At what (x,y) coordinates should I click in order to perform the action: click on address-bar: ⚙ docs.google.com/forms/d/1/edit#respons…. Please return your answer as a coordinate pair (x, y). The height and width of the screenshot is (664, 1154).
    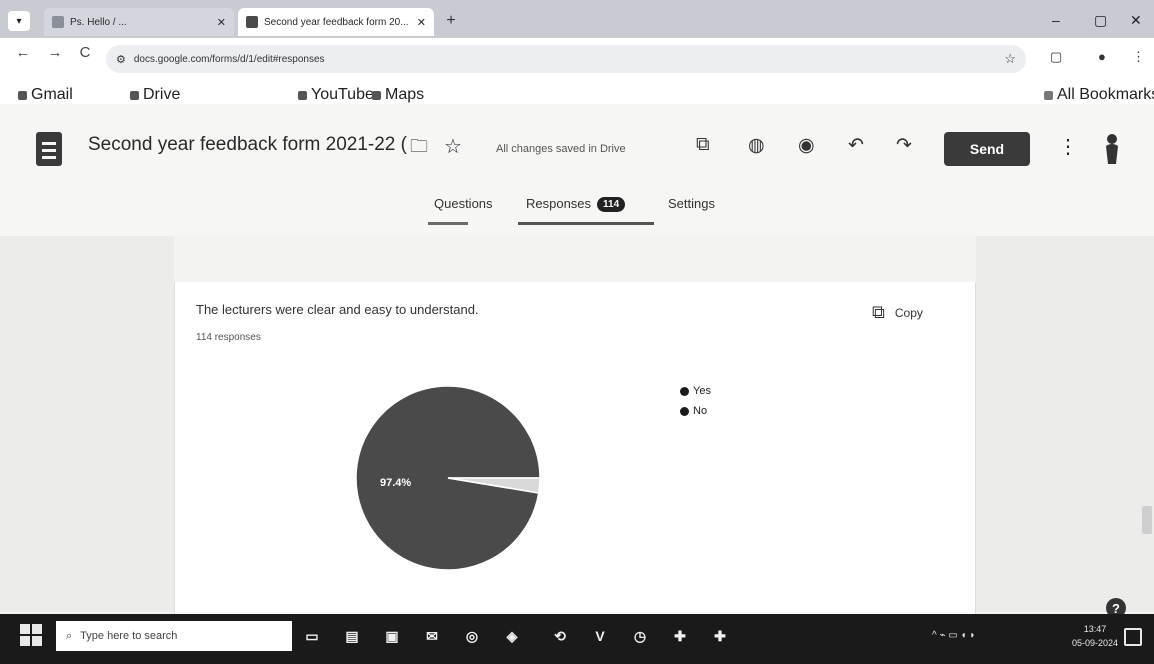
    Looking at the image, I should click on (566, 59).